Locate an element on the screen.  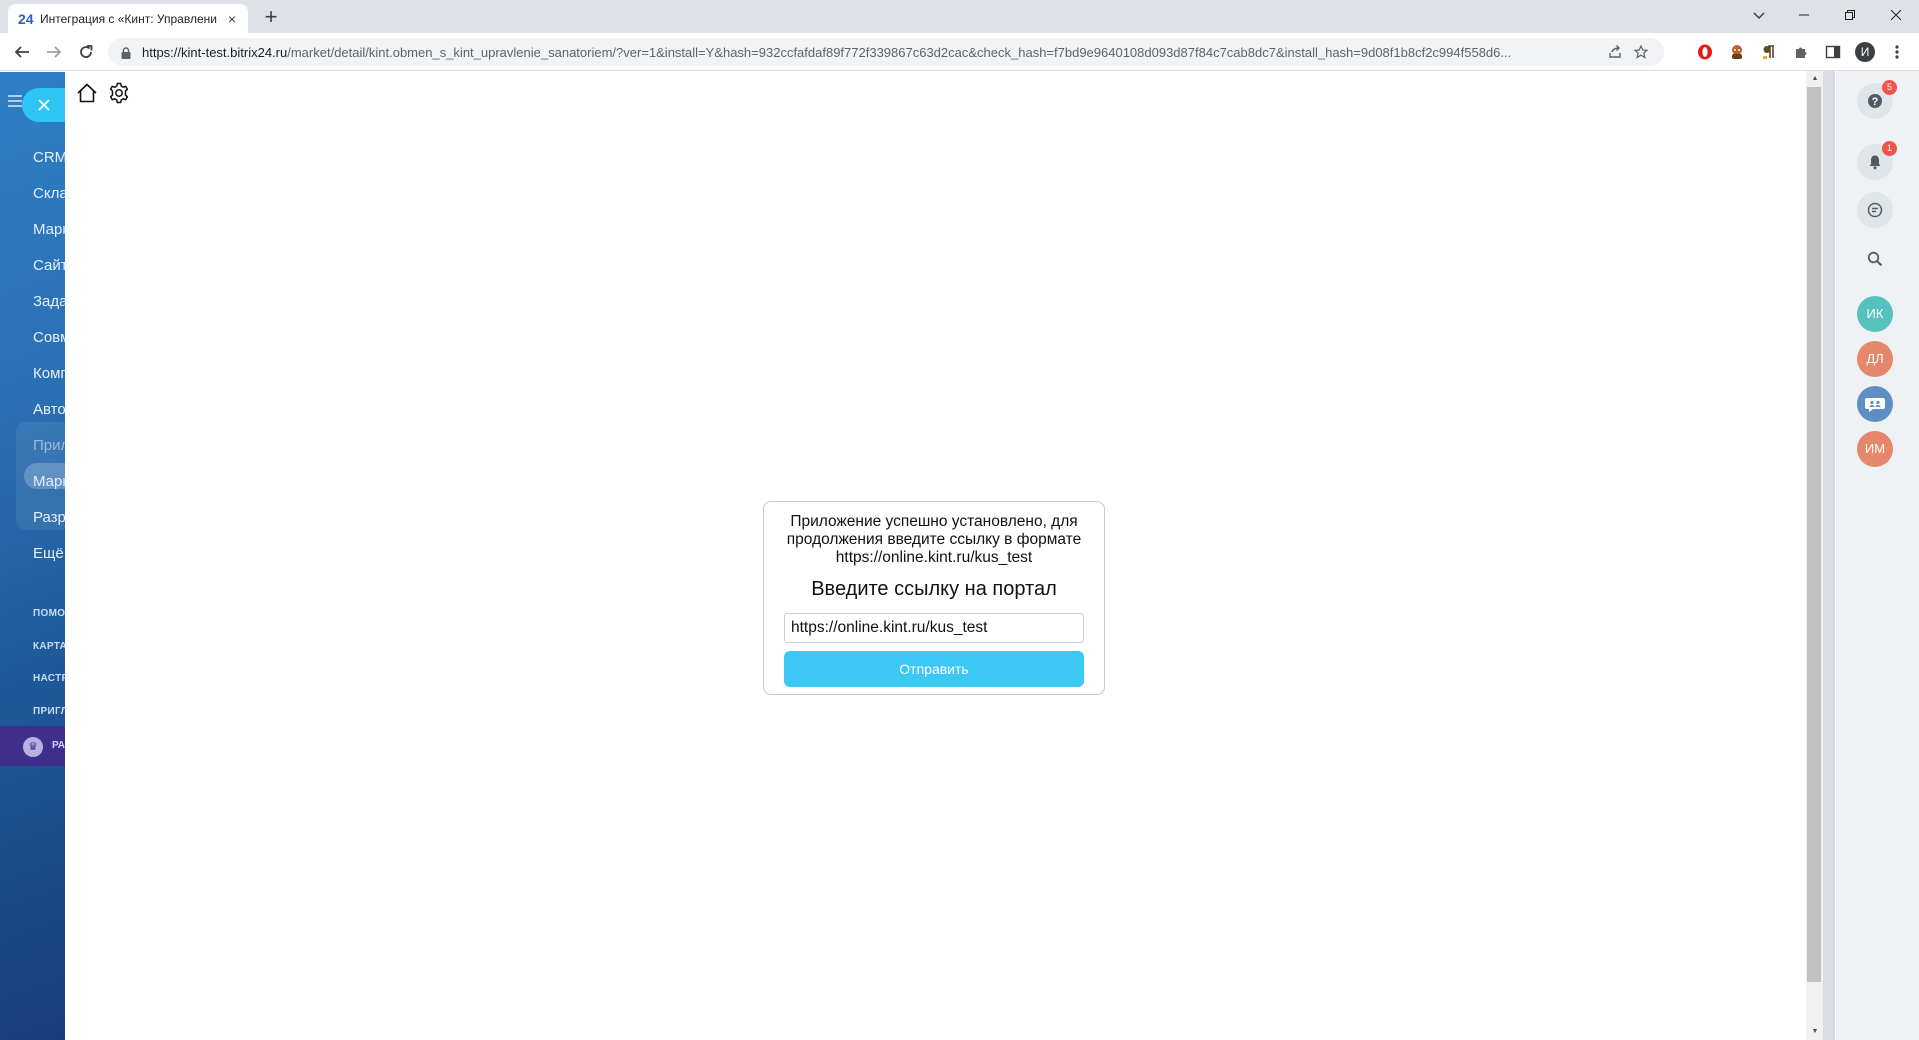
user-avatar-im: ИМ is located at coordinates (1875, 449).